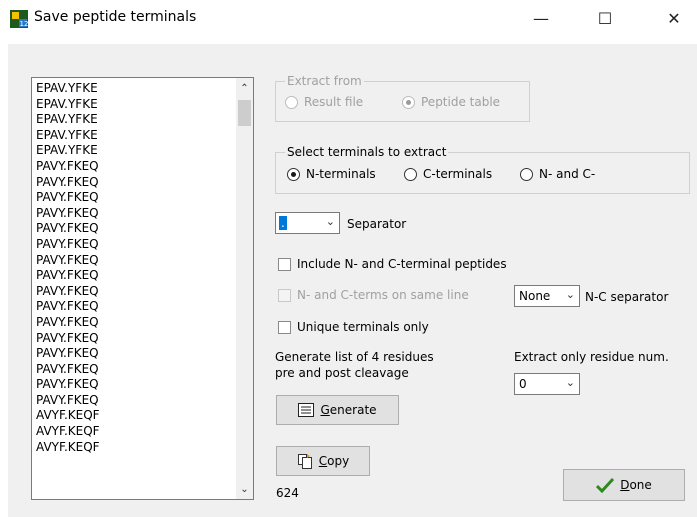 The height and width of the screenshot is (517, 697). I want to click on unique-terminals-label: Unique terminals only, so click(363, 327).